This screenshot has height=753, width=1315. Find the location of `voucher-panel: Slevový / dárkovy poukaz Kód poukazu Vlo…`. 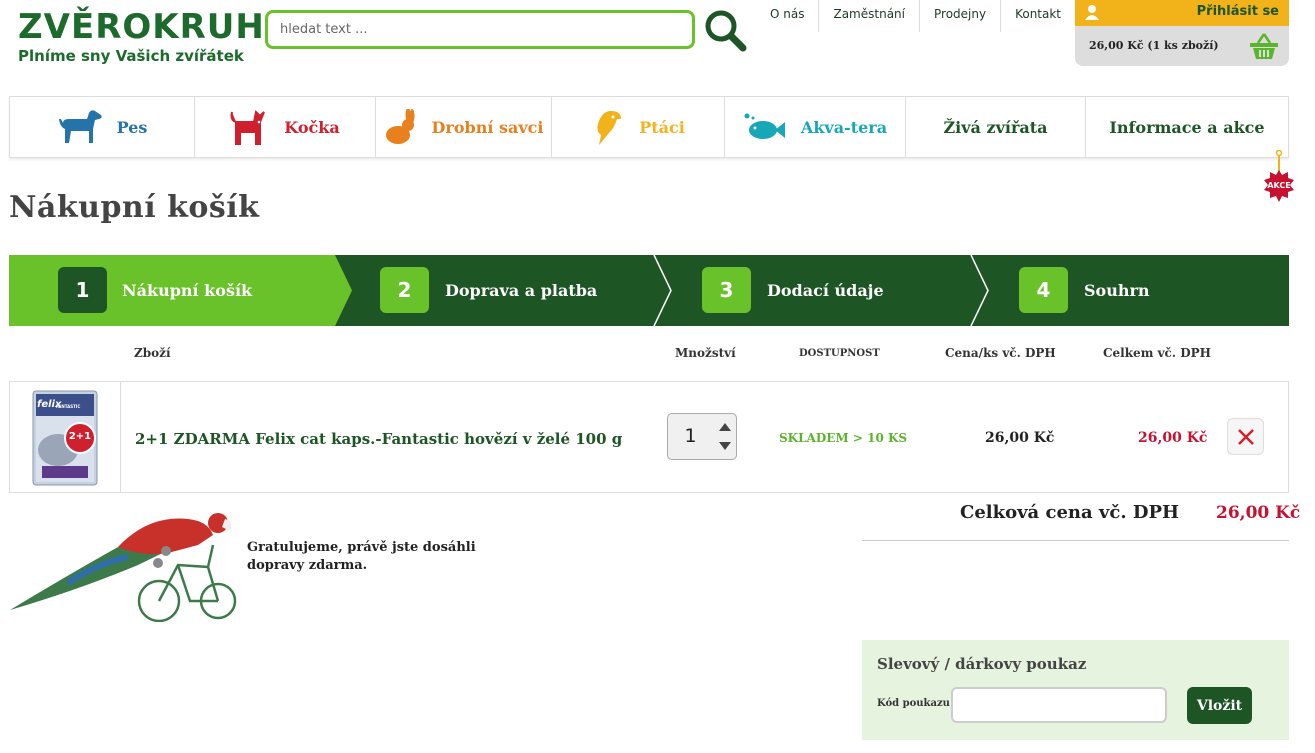

voucher-panel: Slevový / dárkovy poukaz Kód poukazu Vlo… is located at coordinates (1075, 690).